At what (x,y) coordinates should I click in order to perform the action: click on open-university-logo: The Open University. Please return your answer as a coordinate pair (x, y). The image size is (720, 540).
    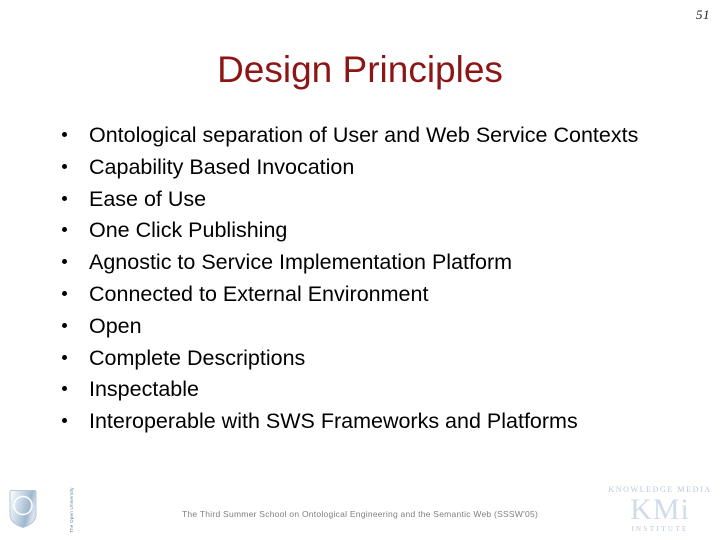
    Looking at the image, I should click on (40, 511).